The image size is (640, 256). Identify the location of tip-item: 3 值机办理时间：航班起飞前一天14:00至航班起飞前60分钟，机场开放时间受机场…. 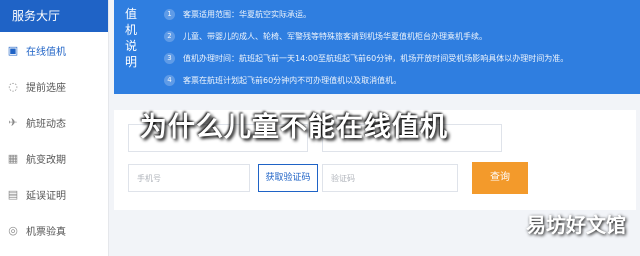
(399, 58).